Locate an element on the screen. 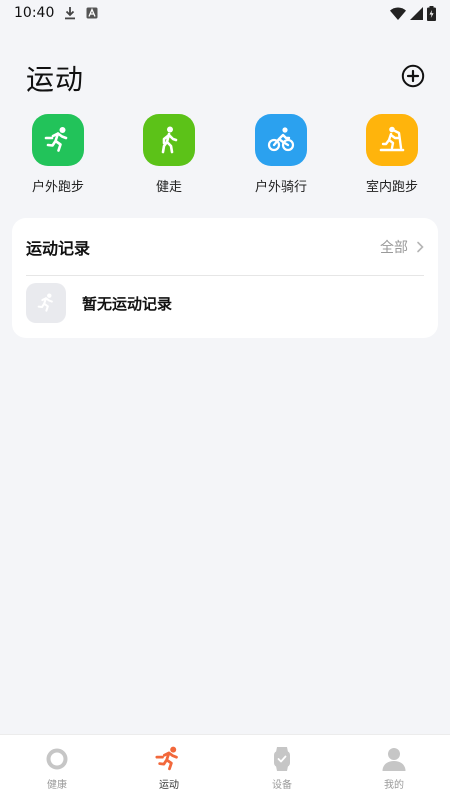 This screenshot has width=450, height=800. sport-outdoor-run: 户外跑步 is located at coordinates (58, 156).